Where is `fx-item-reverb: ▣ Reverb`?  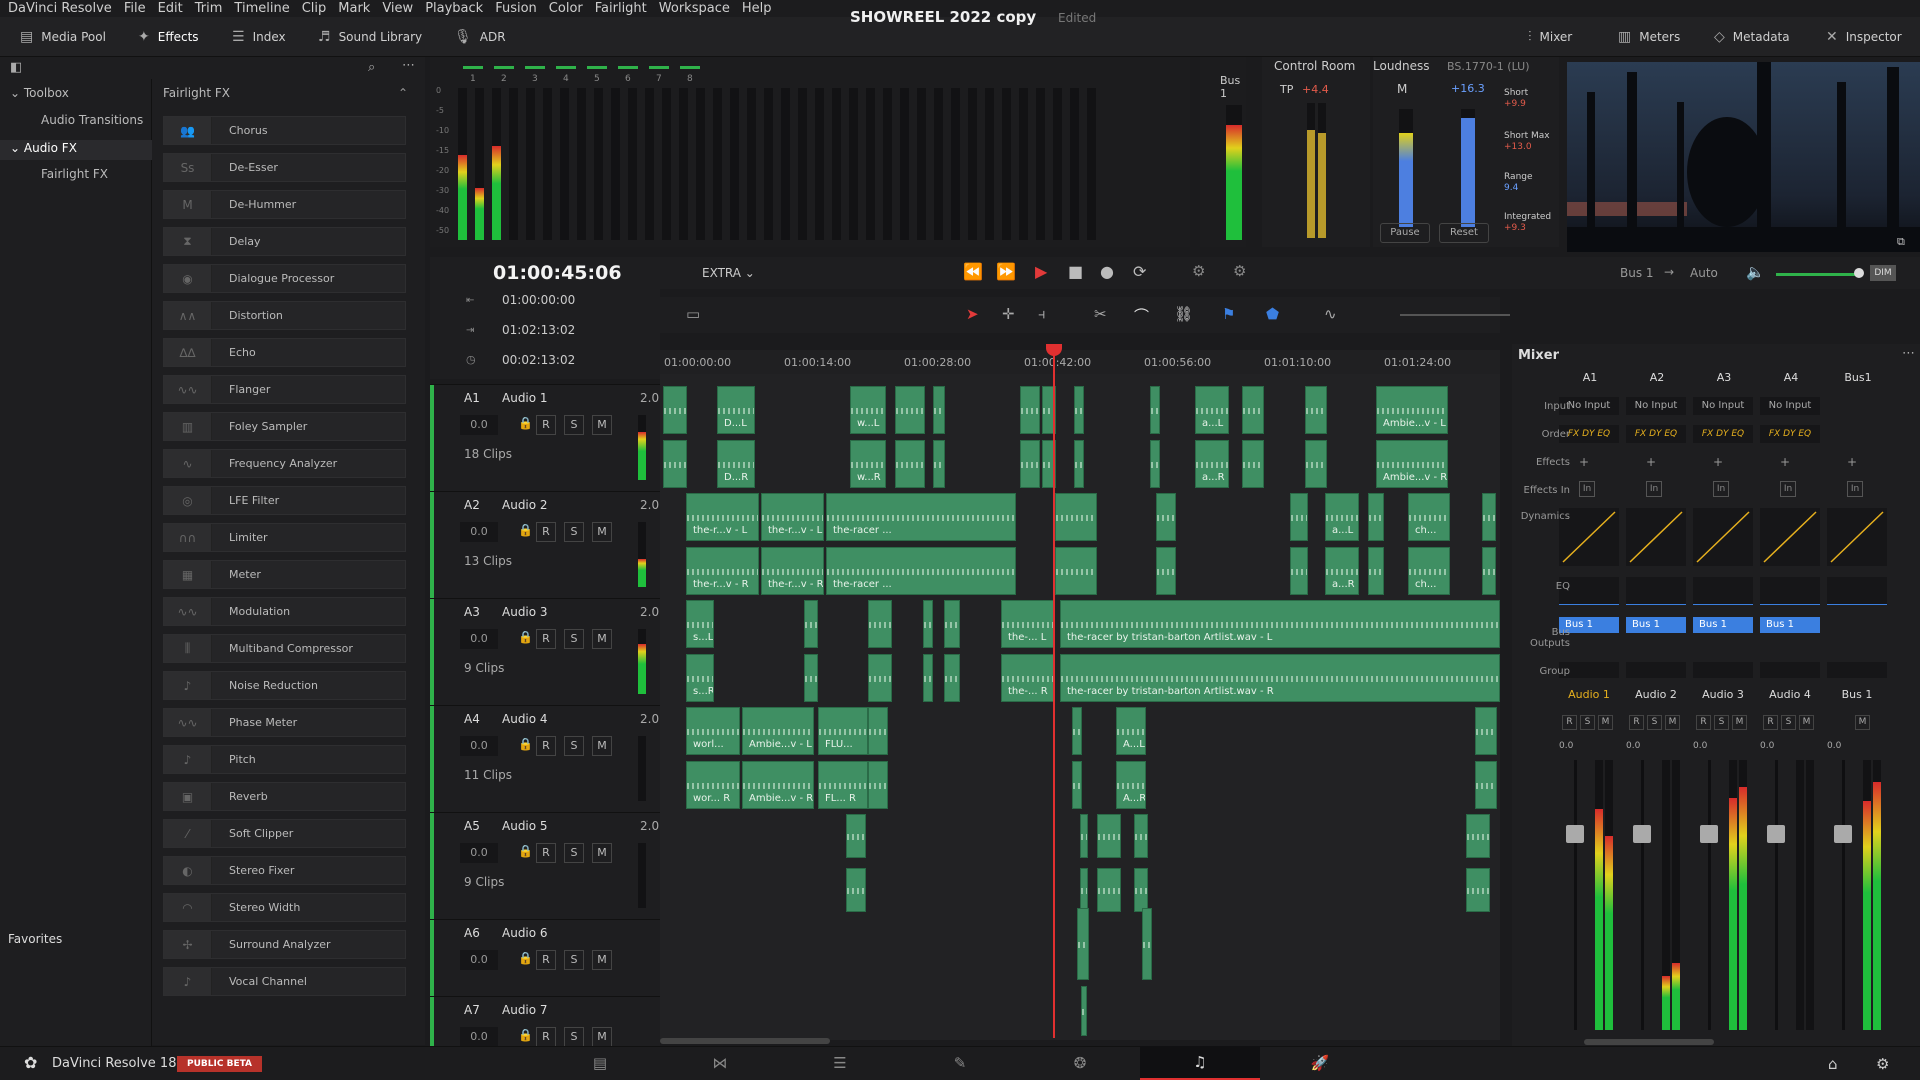
fx-item-reverb: ▣ Reverb is located at coordinates (284, 796).